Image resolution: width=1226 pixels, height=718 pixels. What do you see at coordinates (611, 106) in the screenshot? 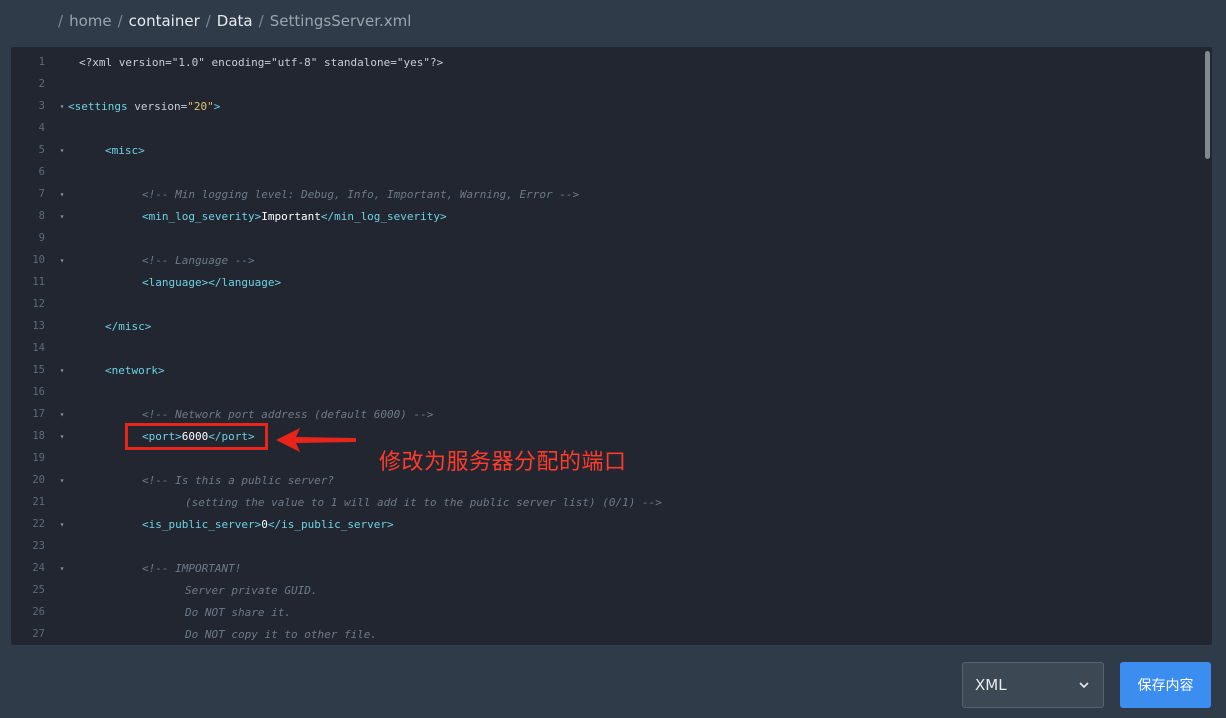
I see `code-line: 3 ▾ <settings version="20">` at bounding box center [611, 106].